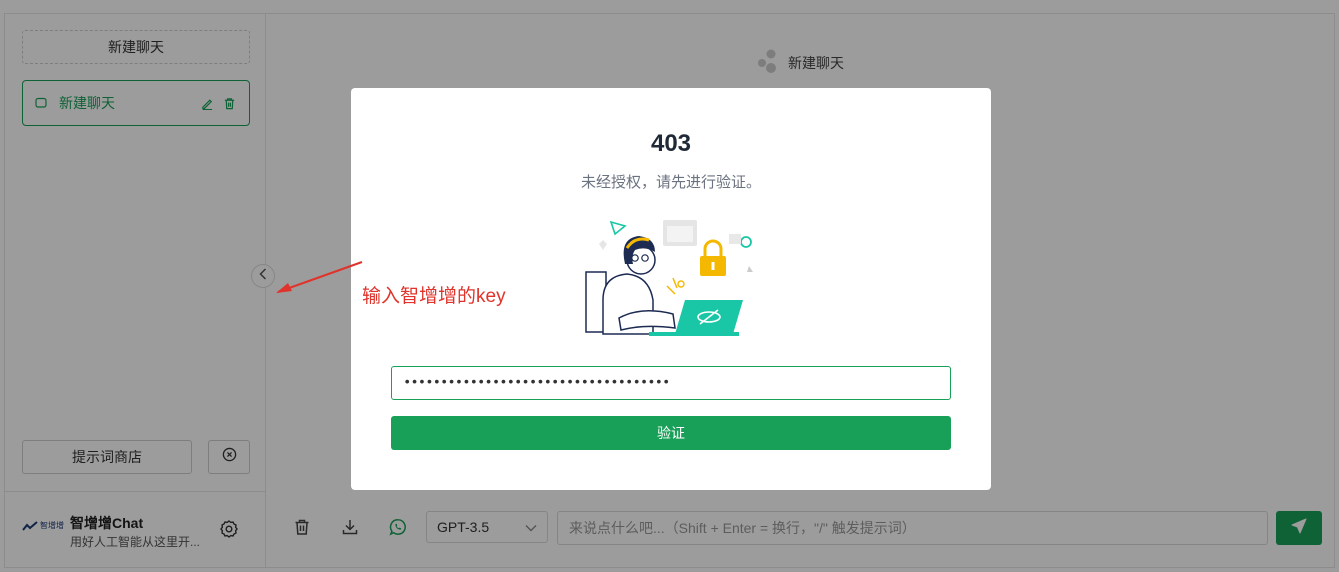  Describe the element at coordinates (671, 383) in the screenshot. I see `key-input` at that location.